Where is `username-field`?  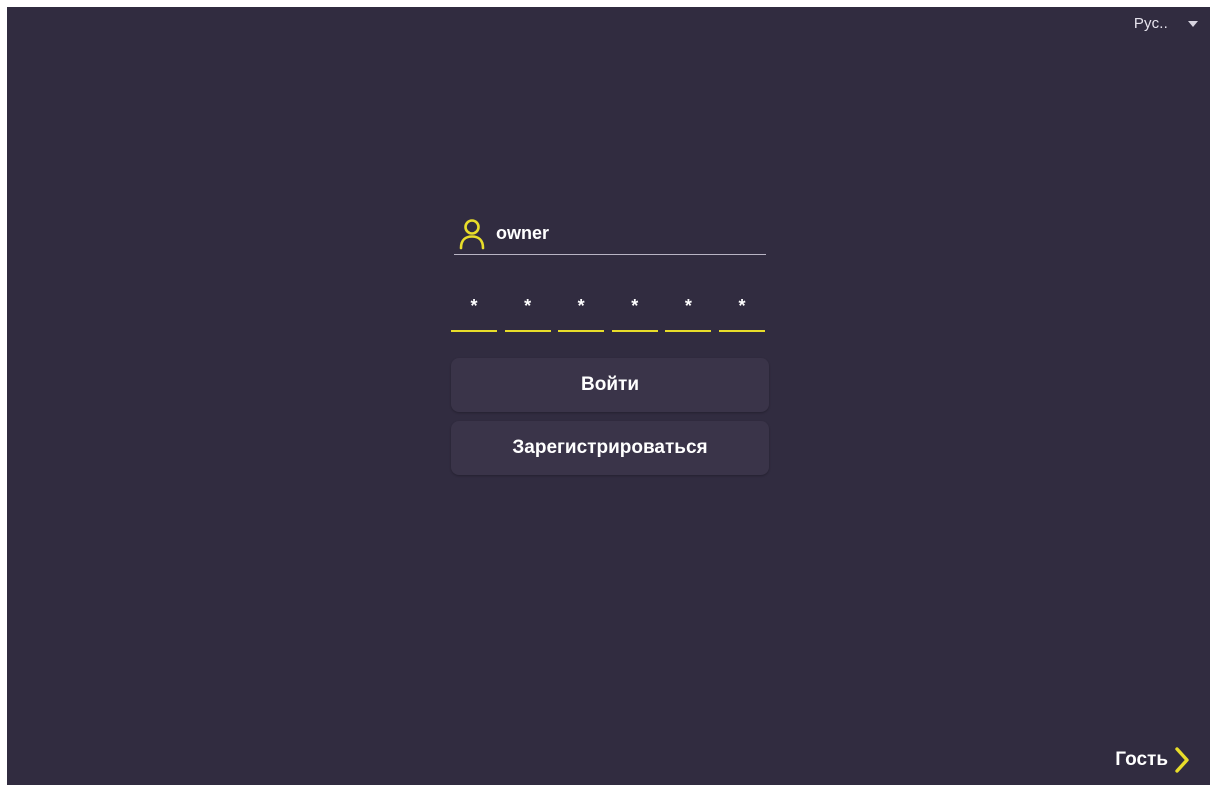
username-field is located at coordinates (610, 234).